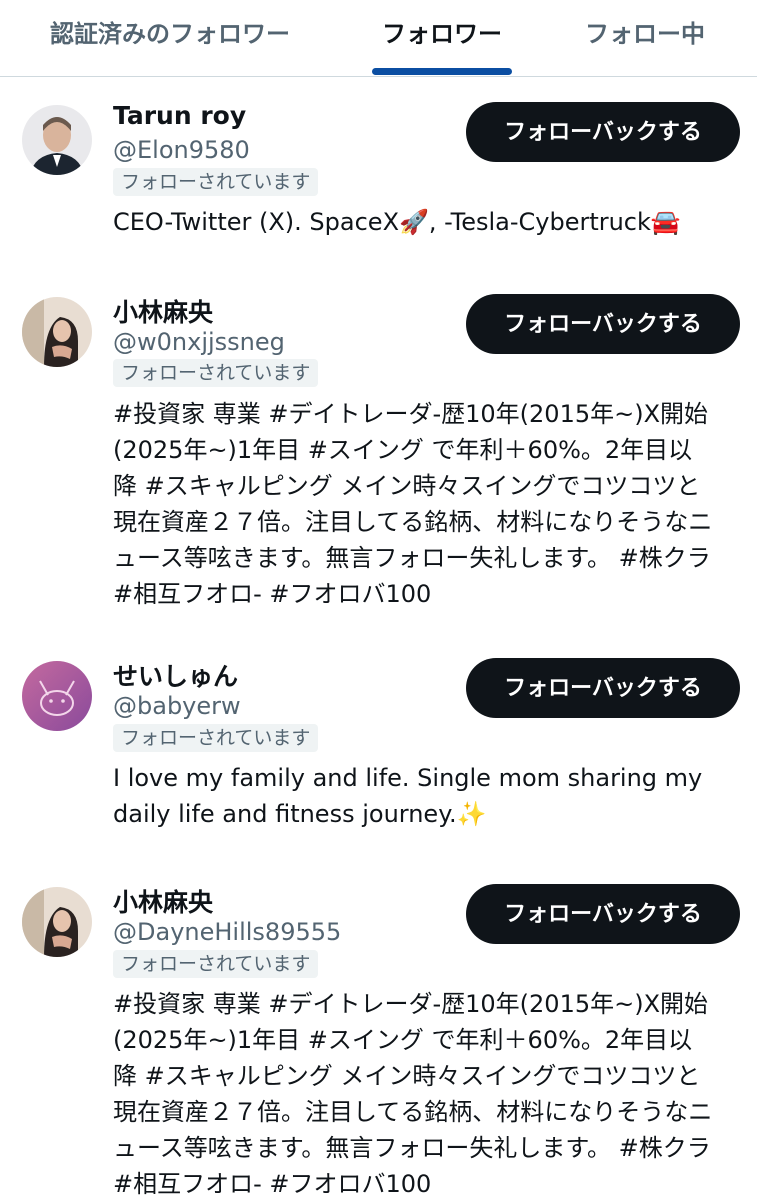 This screenshot has height=1202, width=757. Describe the element at coordinates (442, 71) in the screenshot. I see `active-tab-indicator` at that location.